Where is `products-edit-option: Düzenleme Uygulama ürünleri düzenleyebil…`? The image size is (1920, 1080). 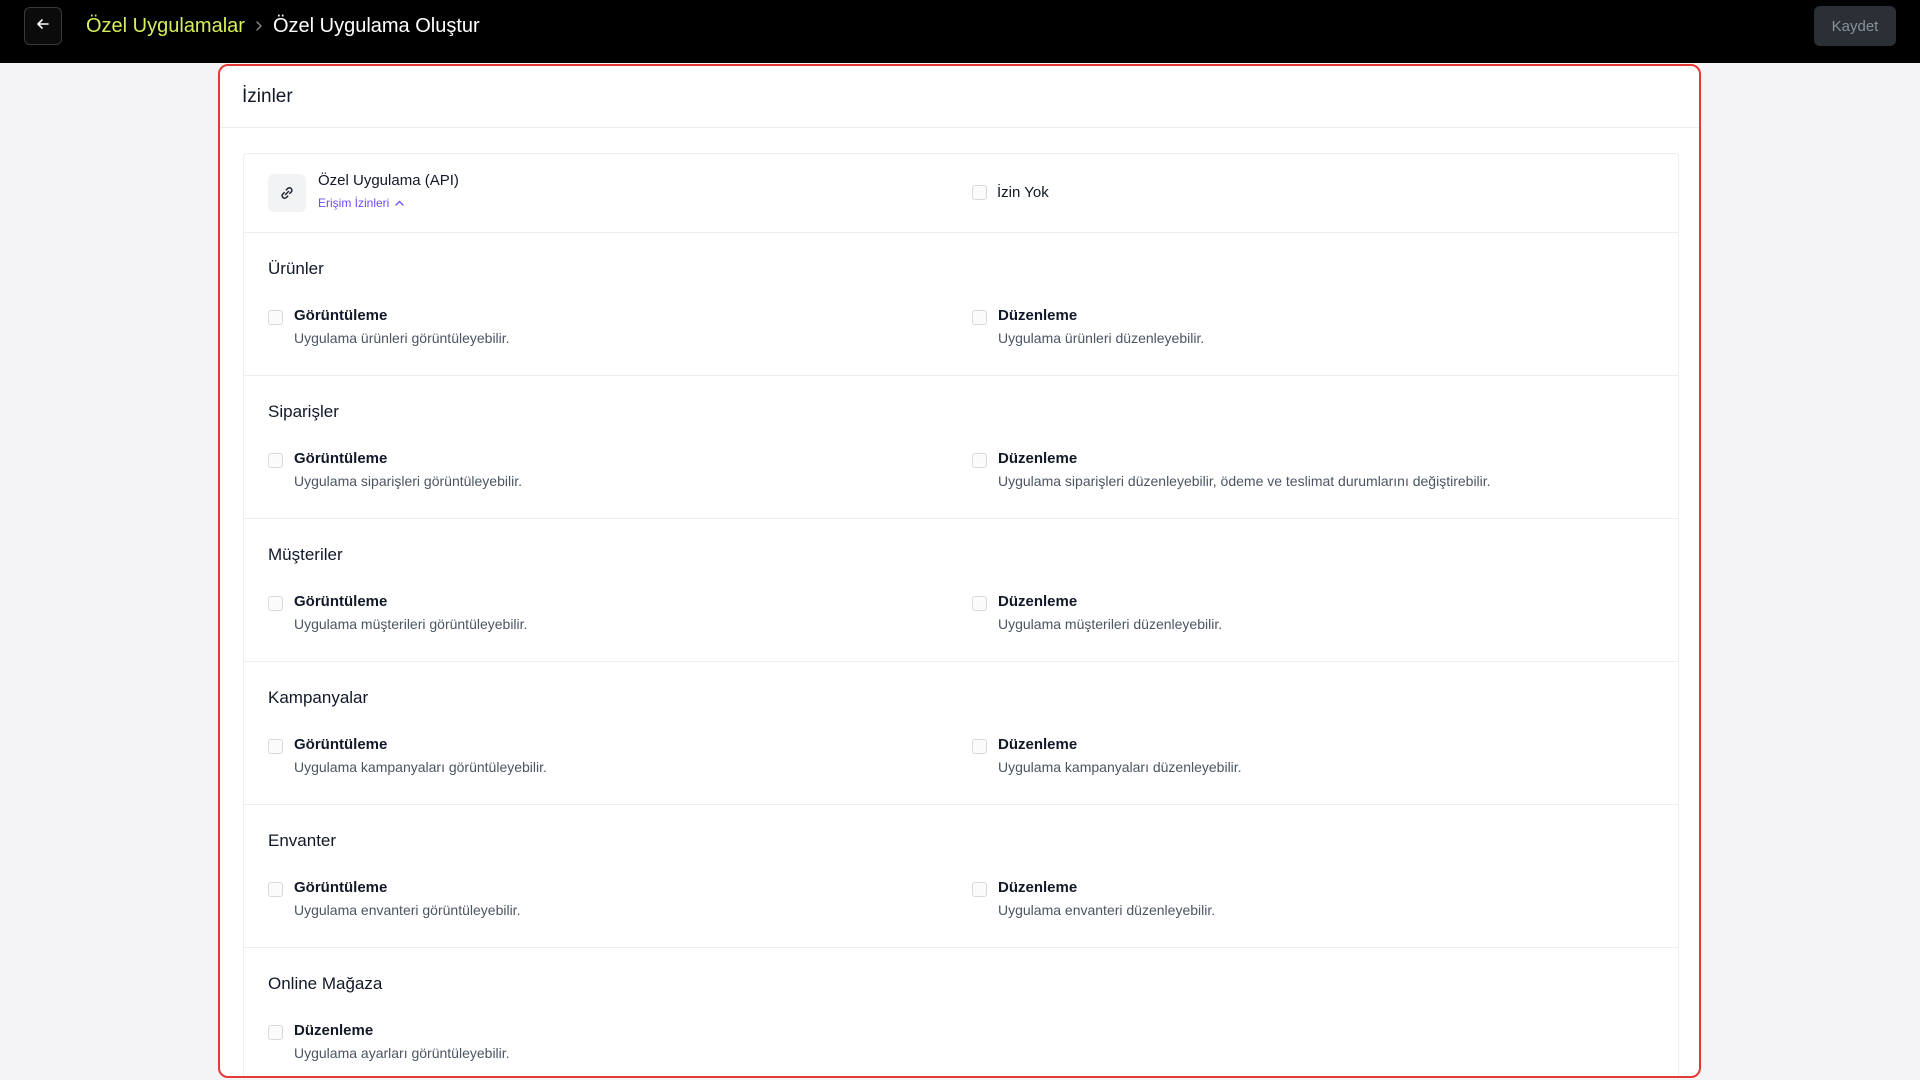 products-edit-option: Düzenleme Uygulama ürünleri düzenleyebil… is located at coordinates (1088, 326).